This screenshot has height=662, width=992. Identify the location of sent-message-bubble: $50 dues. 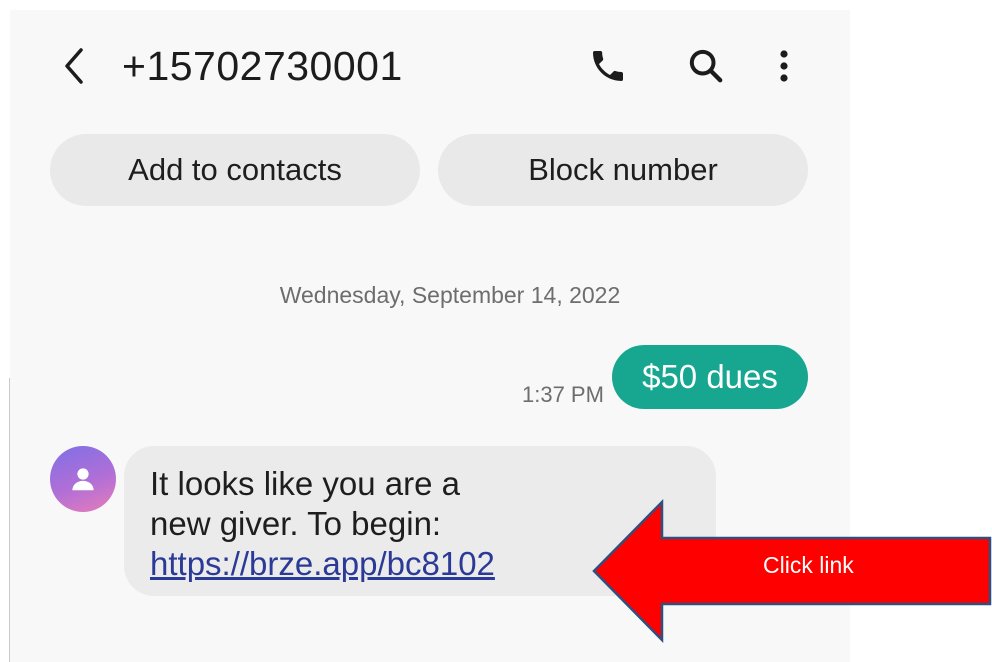
(710, 377).